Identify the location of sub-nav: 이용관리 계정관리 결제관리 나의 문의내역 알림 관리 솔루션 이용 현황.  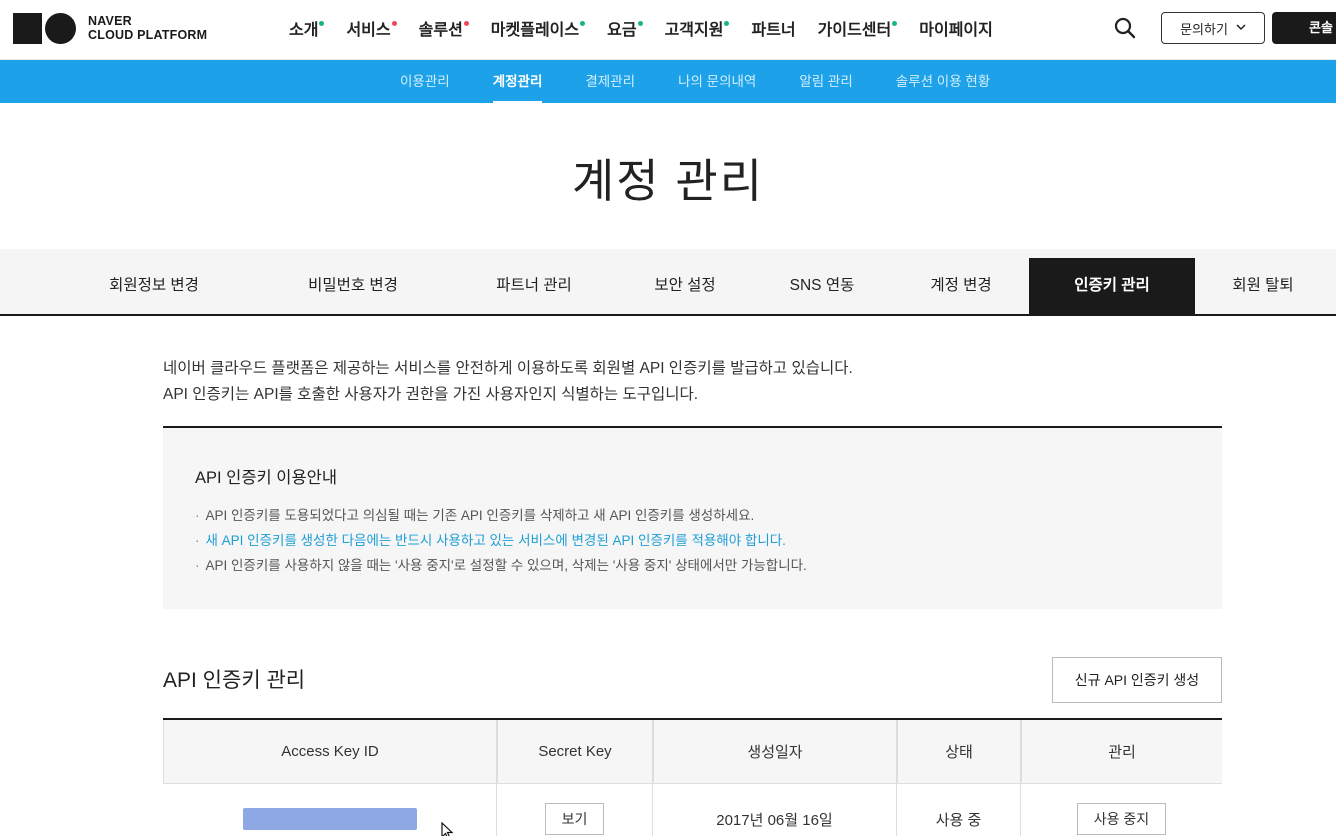
(668, 81).